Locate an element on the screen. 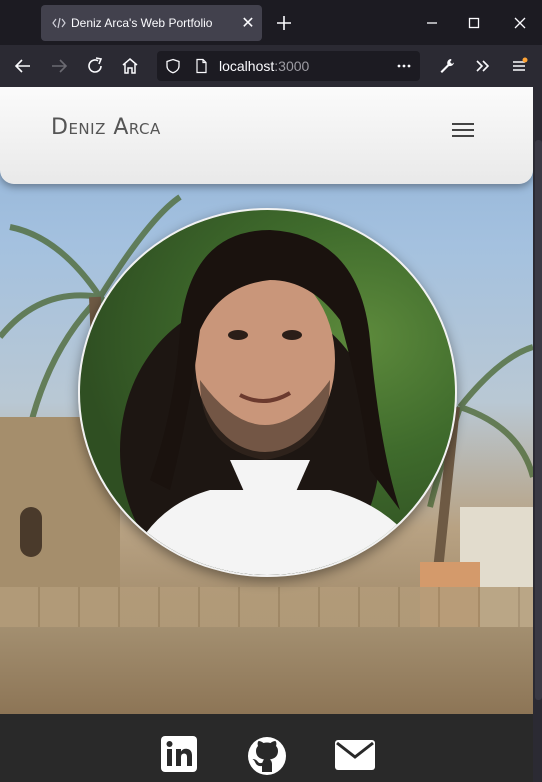 Image resolution: width=542 pixels, height=782 pixels. page-icon is located at coordinates (201, 66).